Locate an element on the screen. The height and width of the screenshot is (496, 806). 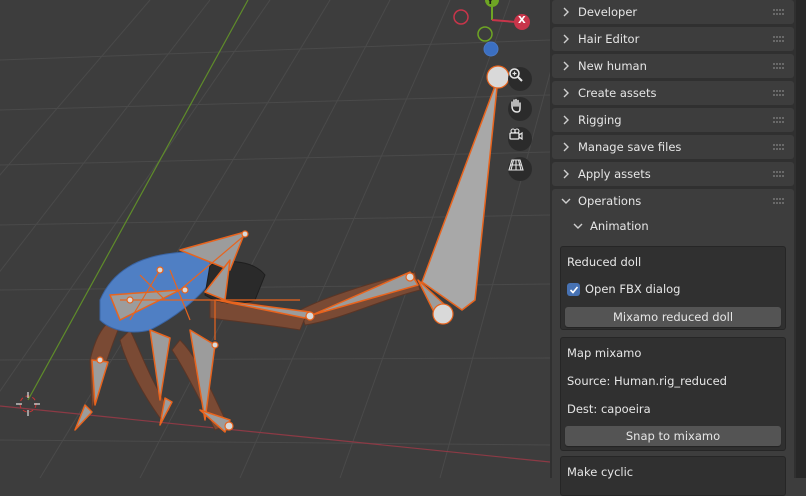
panel-hair-editor: Hair Editor is located at coordinates (673, 39).